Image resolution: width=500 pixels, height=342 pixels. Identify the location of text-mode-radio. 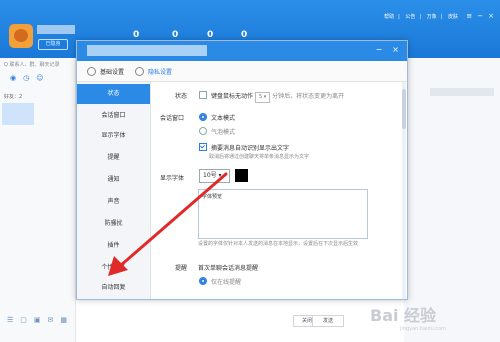
(203, 117).